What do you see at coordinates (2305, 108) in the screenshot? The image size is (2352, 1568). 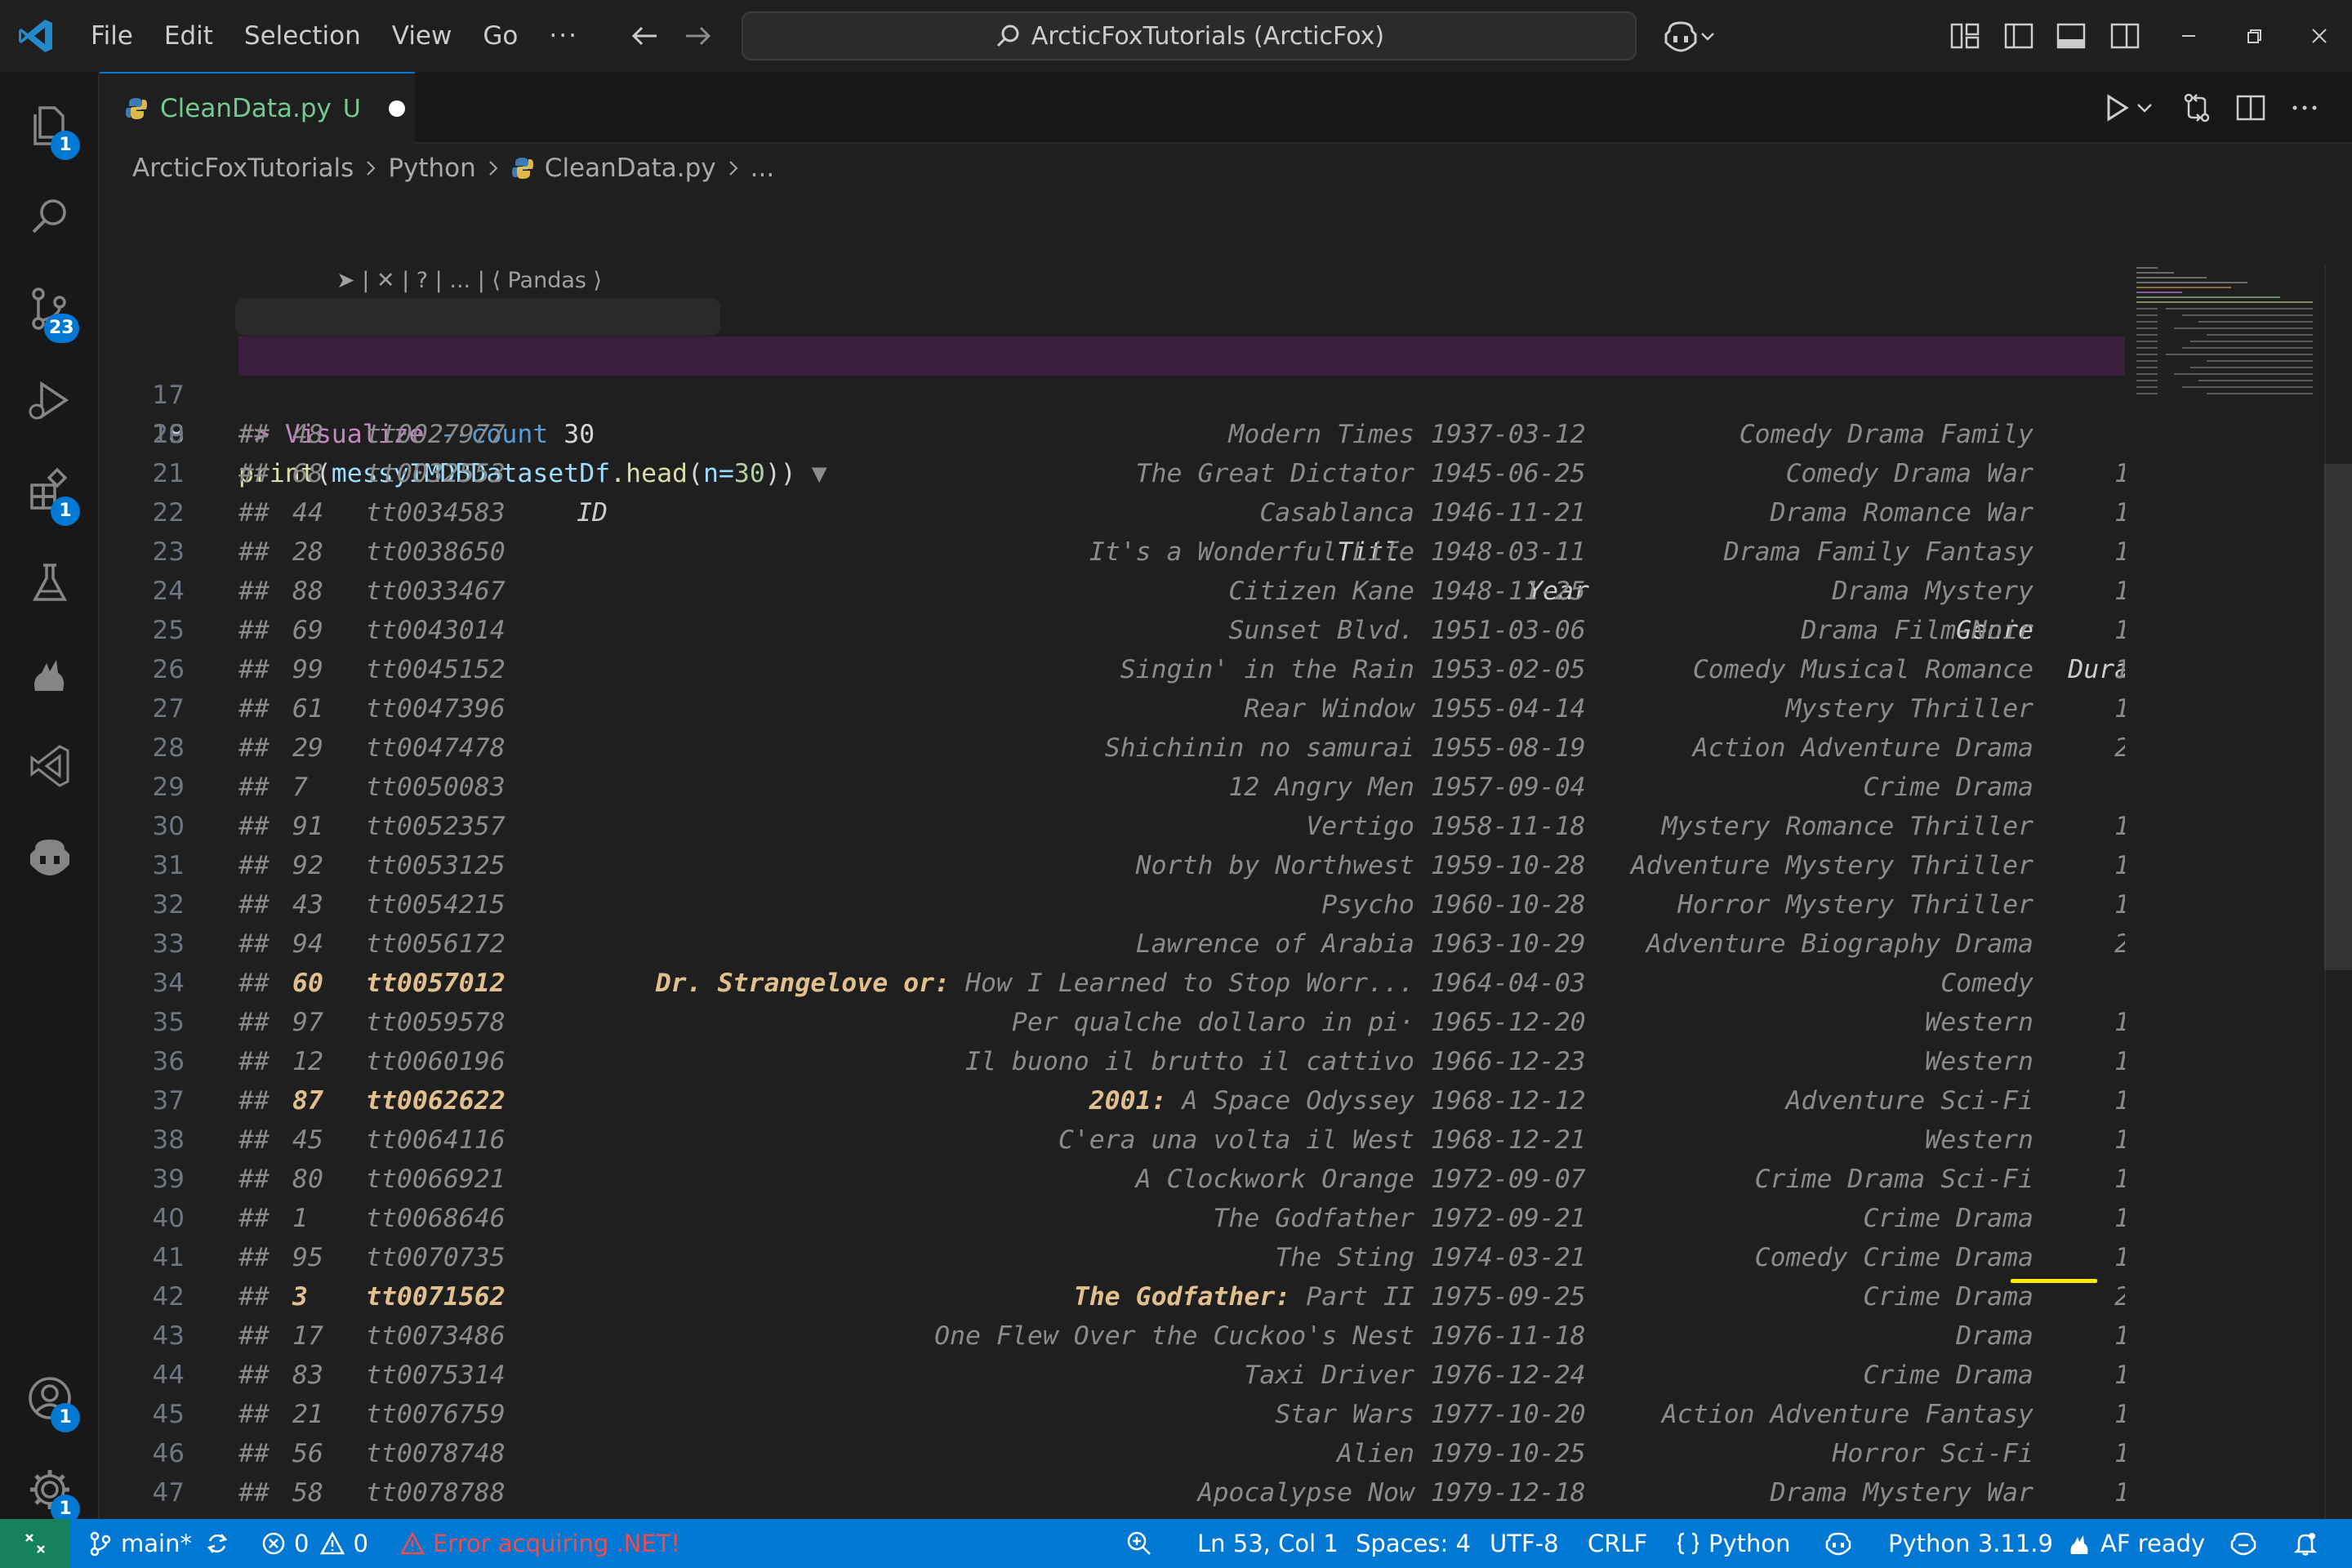 I see `more-actions-icon` at bounding box center [2305, 108].